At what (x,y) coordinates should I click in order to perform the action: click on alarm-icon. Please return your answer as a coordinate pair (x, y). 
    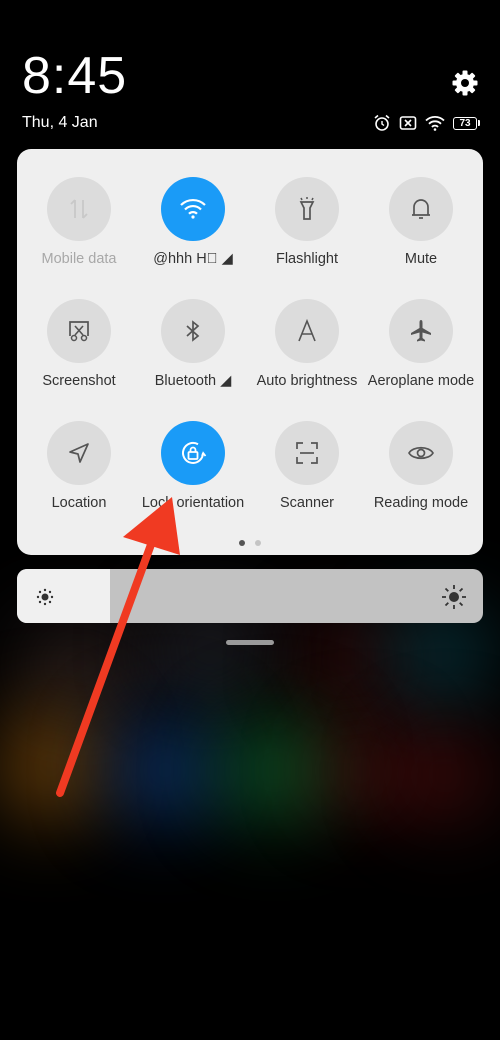
    Looking at the image, I should click on (382, 122).